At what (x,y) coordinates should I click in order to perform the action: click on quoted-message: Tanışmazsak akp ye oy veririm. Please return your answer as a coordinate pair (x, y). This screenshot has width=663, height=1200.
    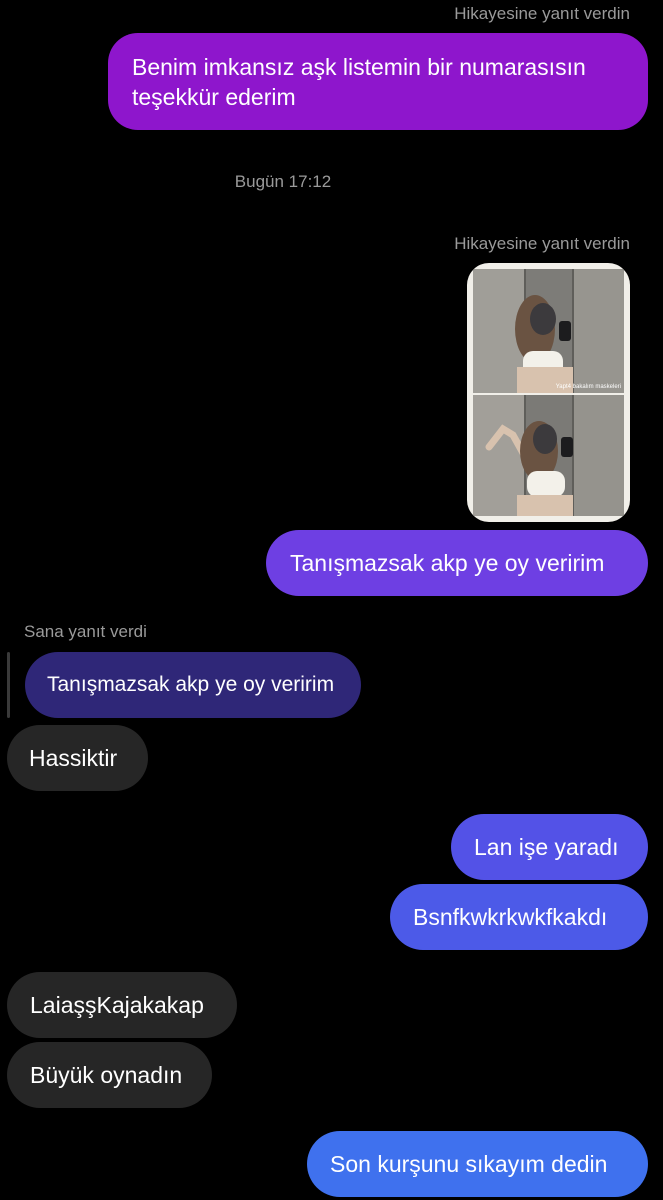
    Looking at the image, I should click on (193, 685).